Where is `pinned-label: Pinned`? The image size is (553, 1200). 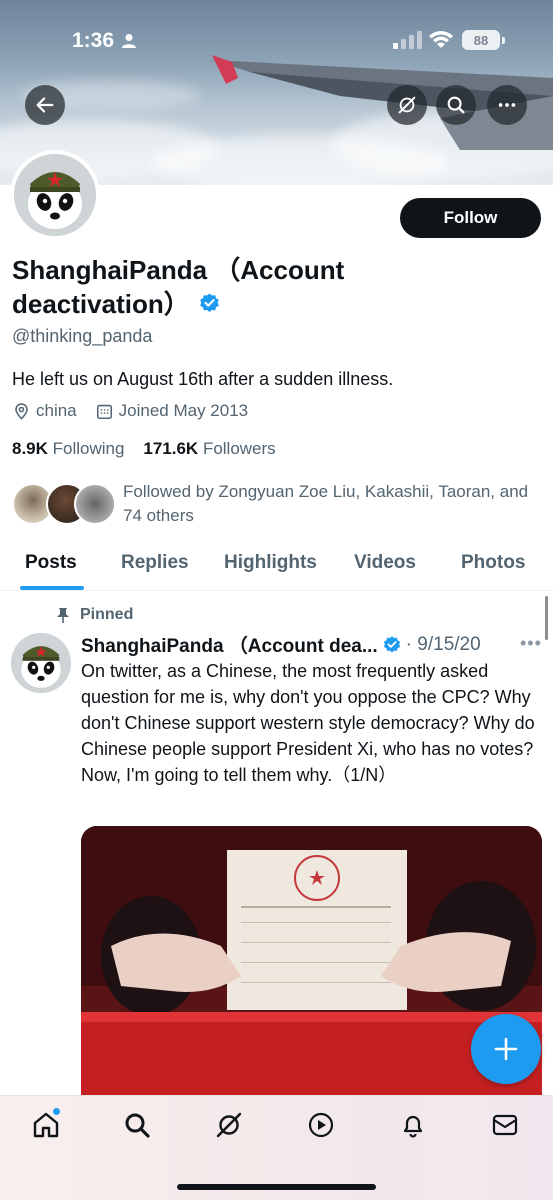 pinned-label: Pinned is located at coordinates (94, 615).